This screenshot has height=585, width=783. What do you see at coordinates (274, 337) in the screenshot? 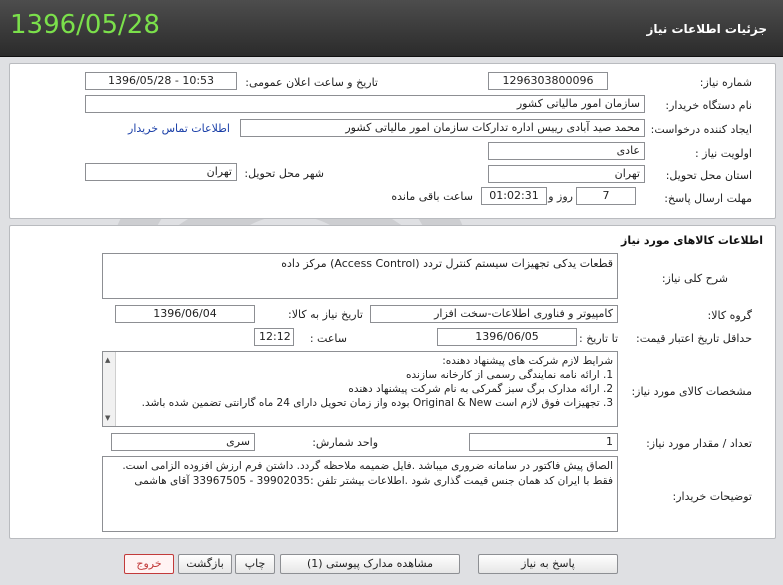
I see `validity-time-field: 12:12` at bounding box center [274, 337].